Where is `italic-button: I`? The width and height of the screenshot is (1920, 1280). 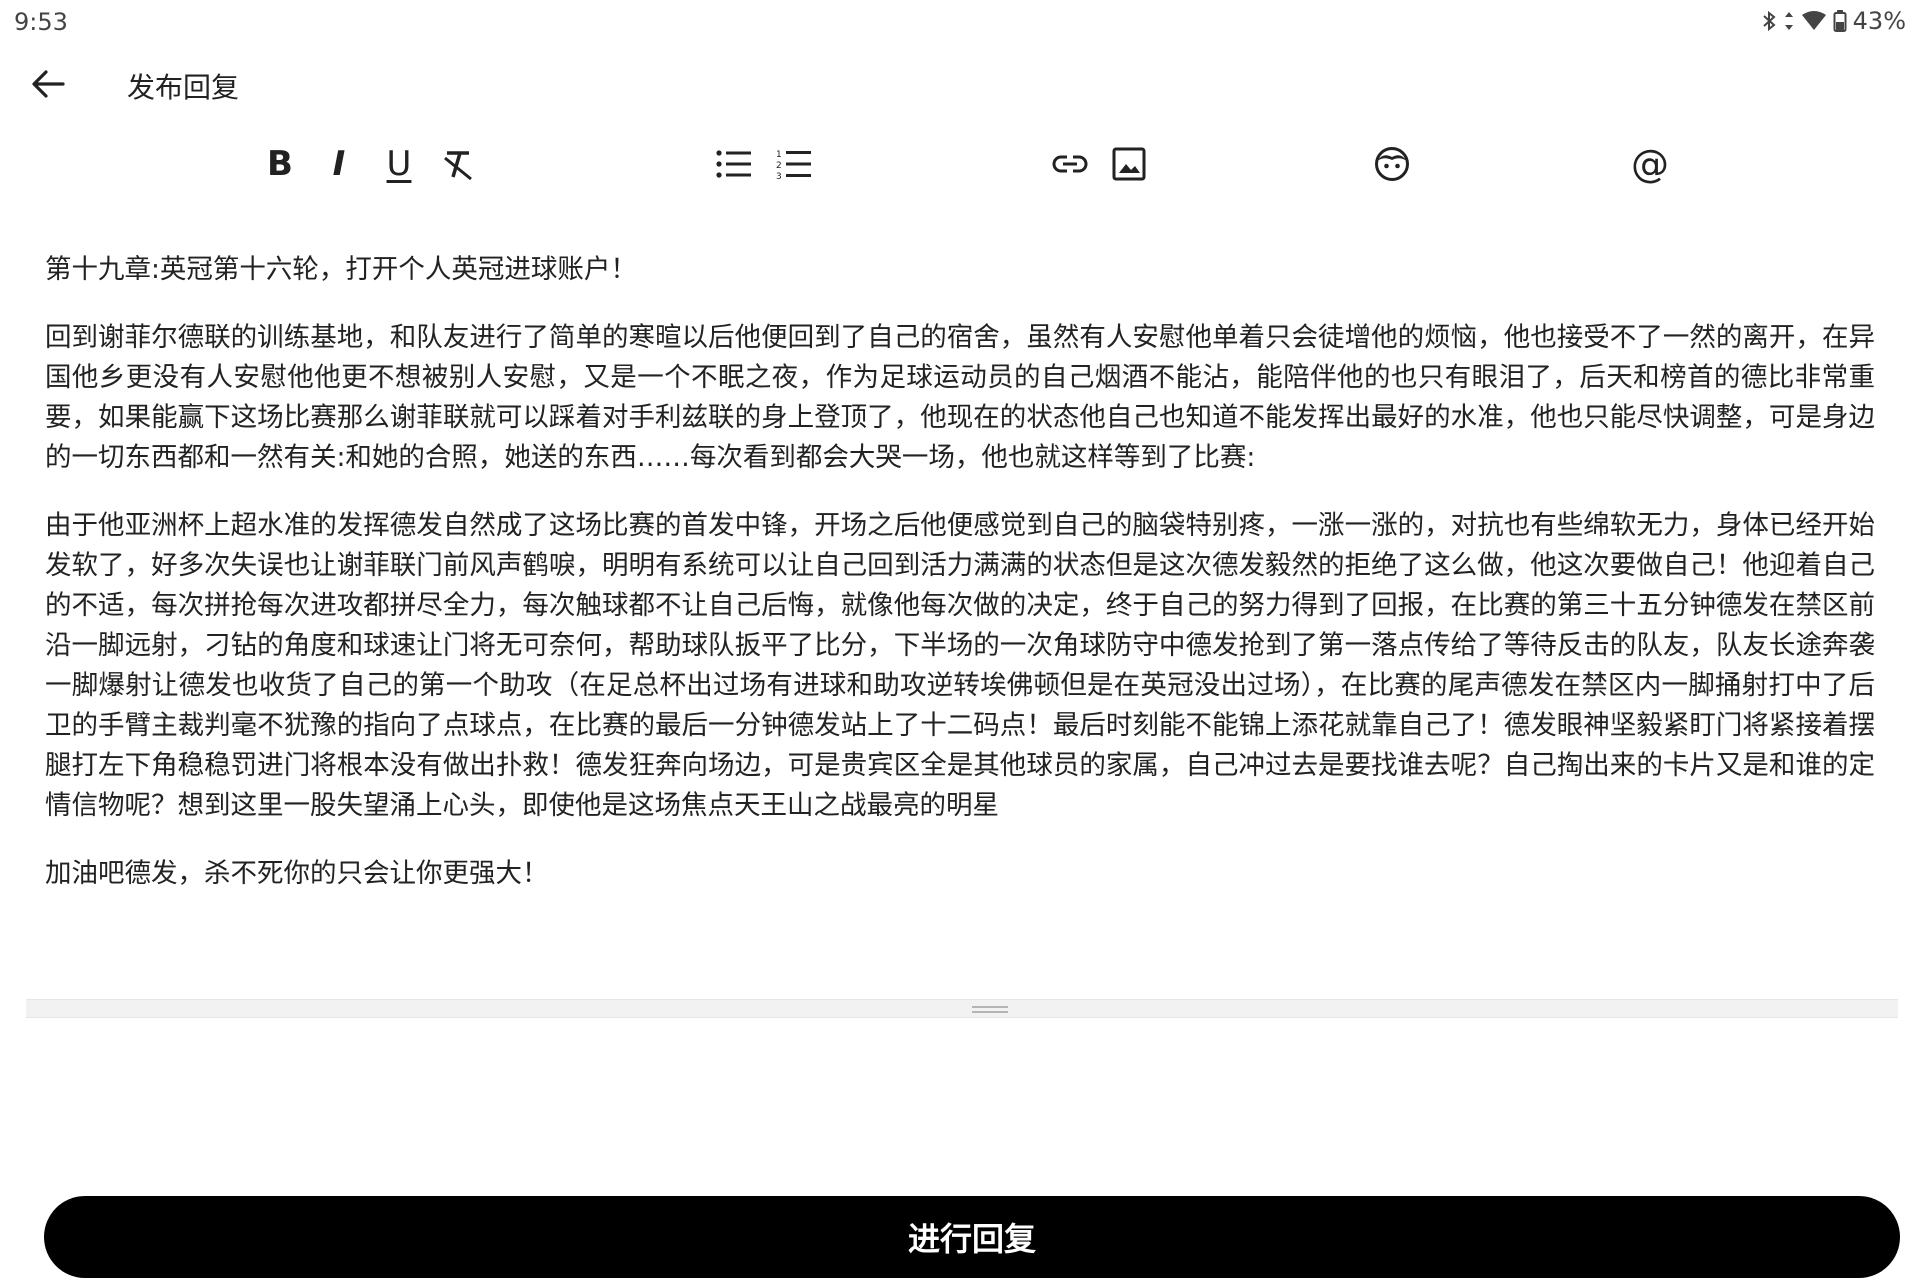 italic-button: I is located at coordinates (339, 164).